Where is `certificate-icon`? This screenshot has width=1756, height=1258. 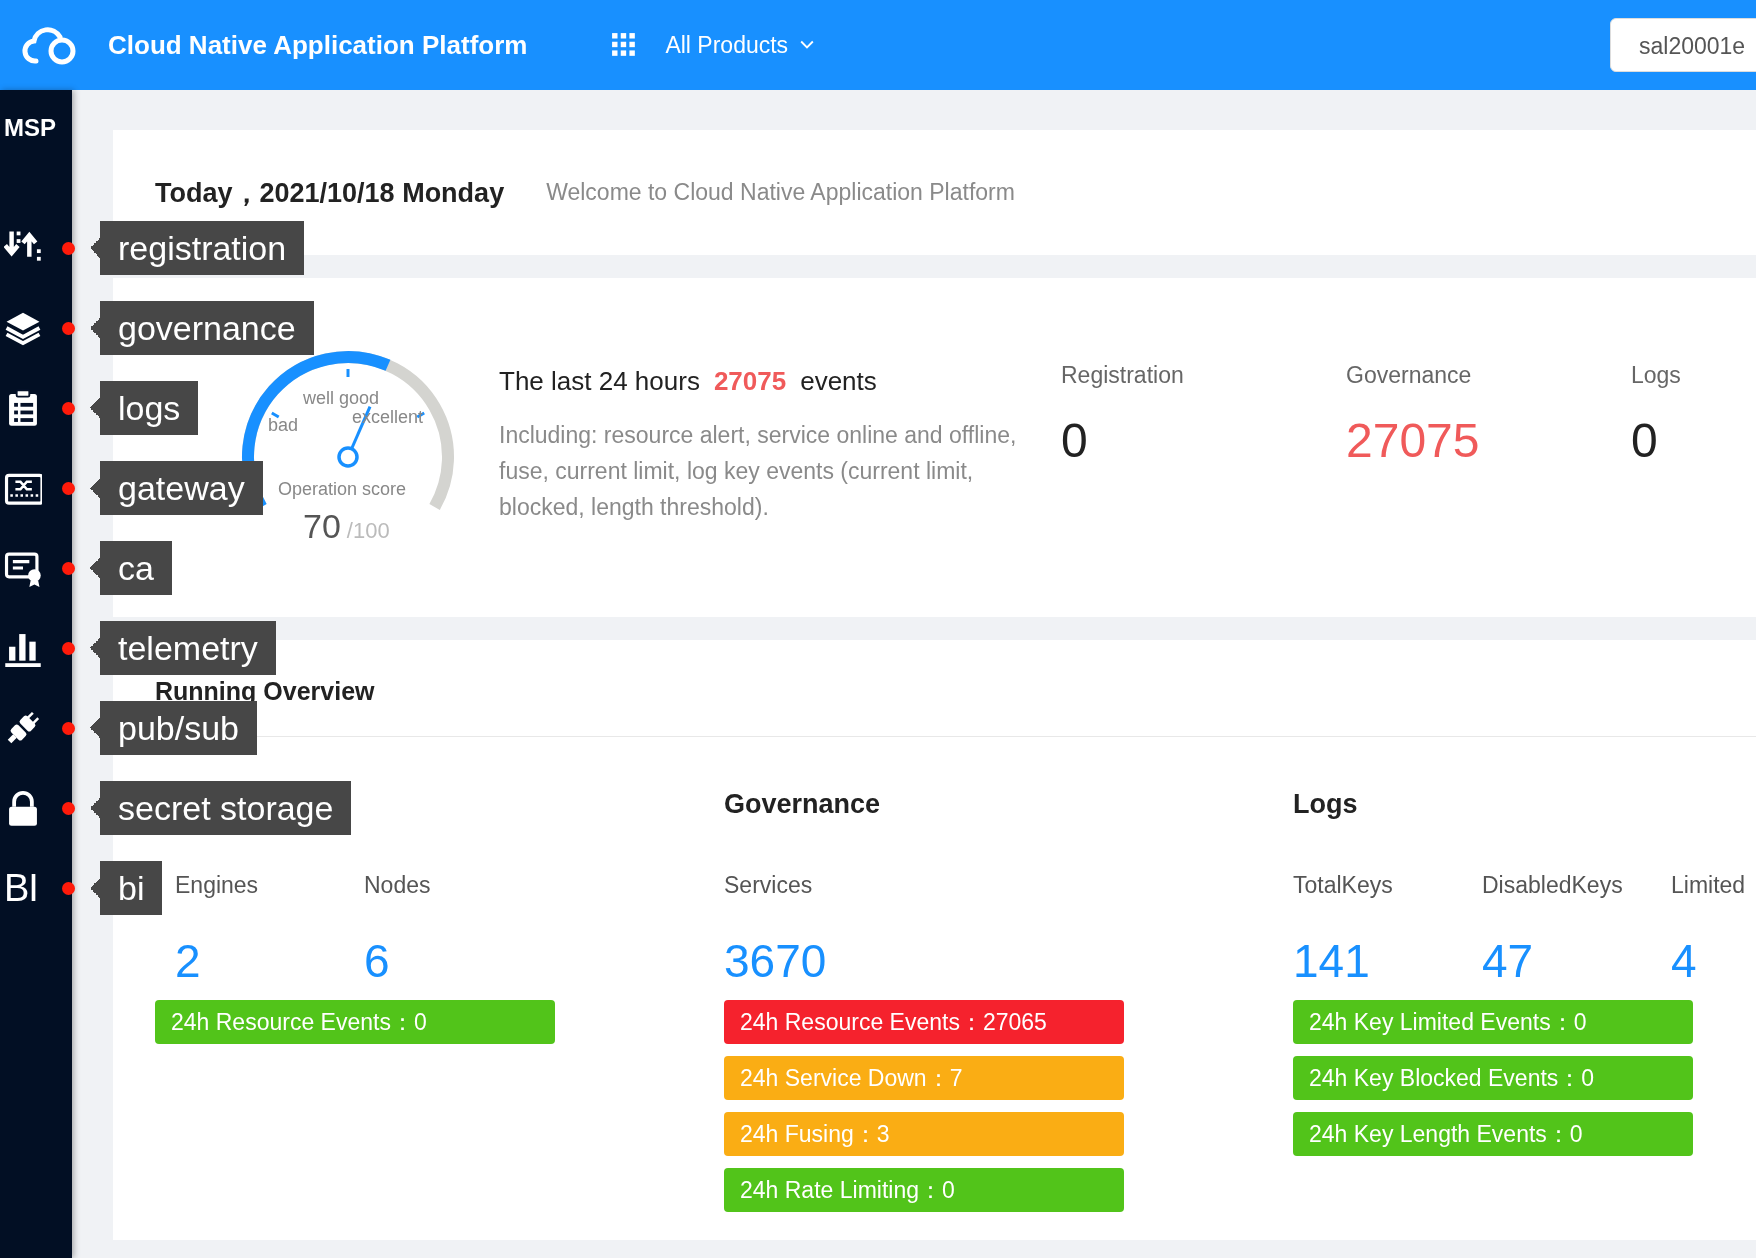
certificate-icon is located at coordinates (23, 568).